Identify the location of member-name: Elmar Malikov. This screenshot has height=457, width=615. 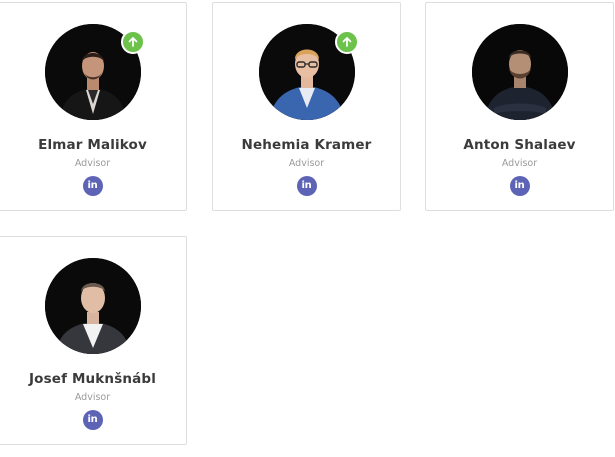
(92, 145).